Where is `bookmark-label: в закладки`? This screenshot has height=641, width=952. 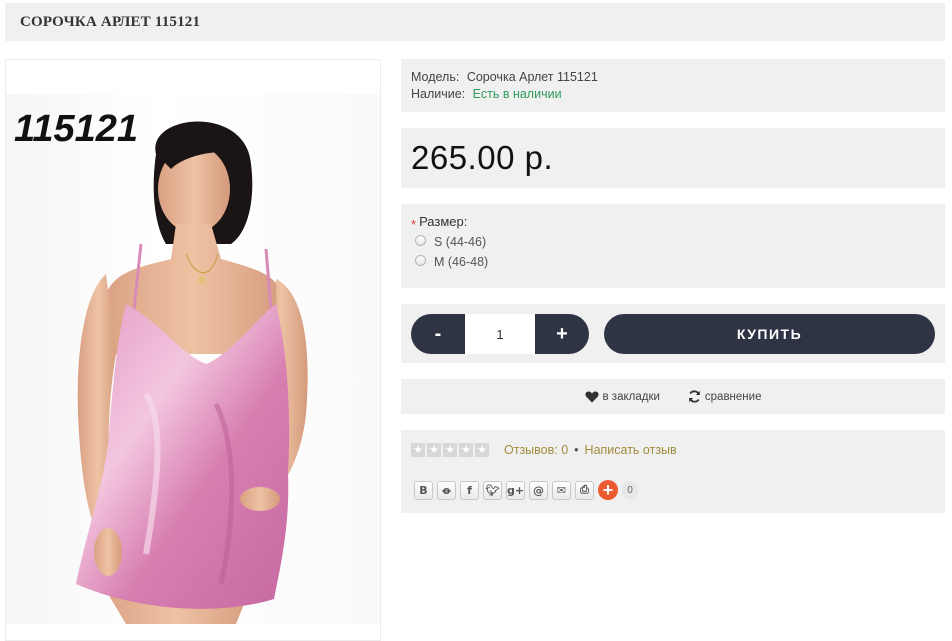
bookmark-label: в закладки is located at coordinates (631, 397).